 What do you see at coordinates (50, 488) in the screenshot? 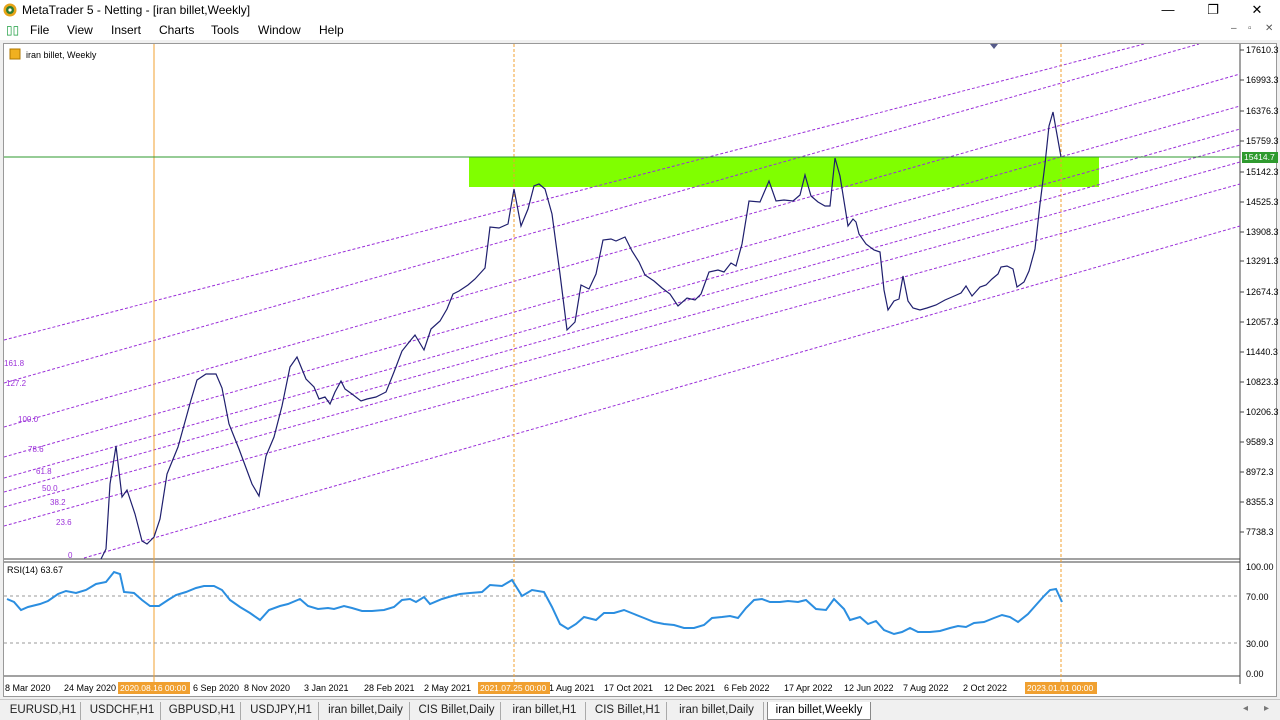
I see `fib-label-500: 50.0` at bounding box center [50, 488].